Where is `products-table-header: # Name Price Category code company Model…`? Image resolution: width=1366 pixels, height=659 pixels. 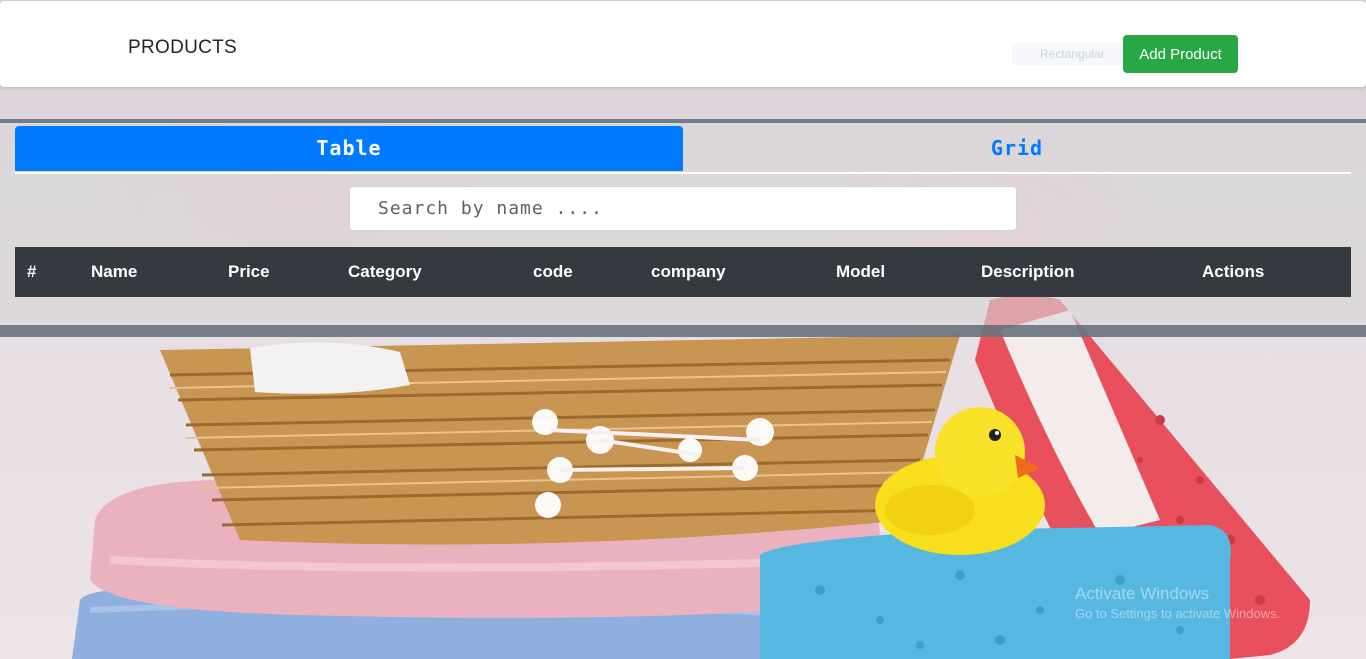
products-table-header: # Name Price Category code company Model… is located at coordinates (683, 272).